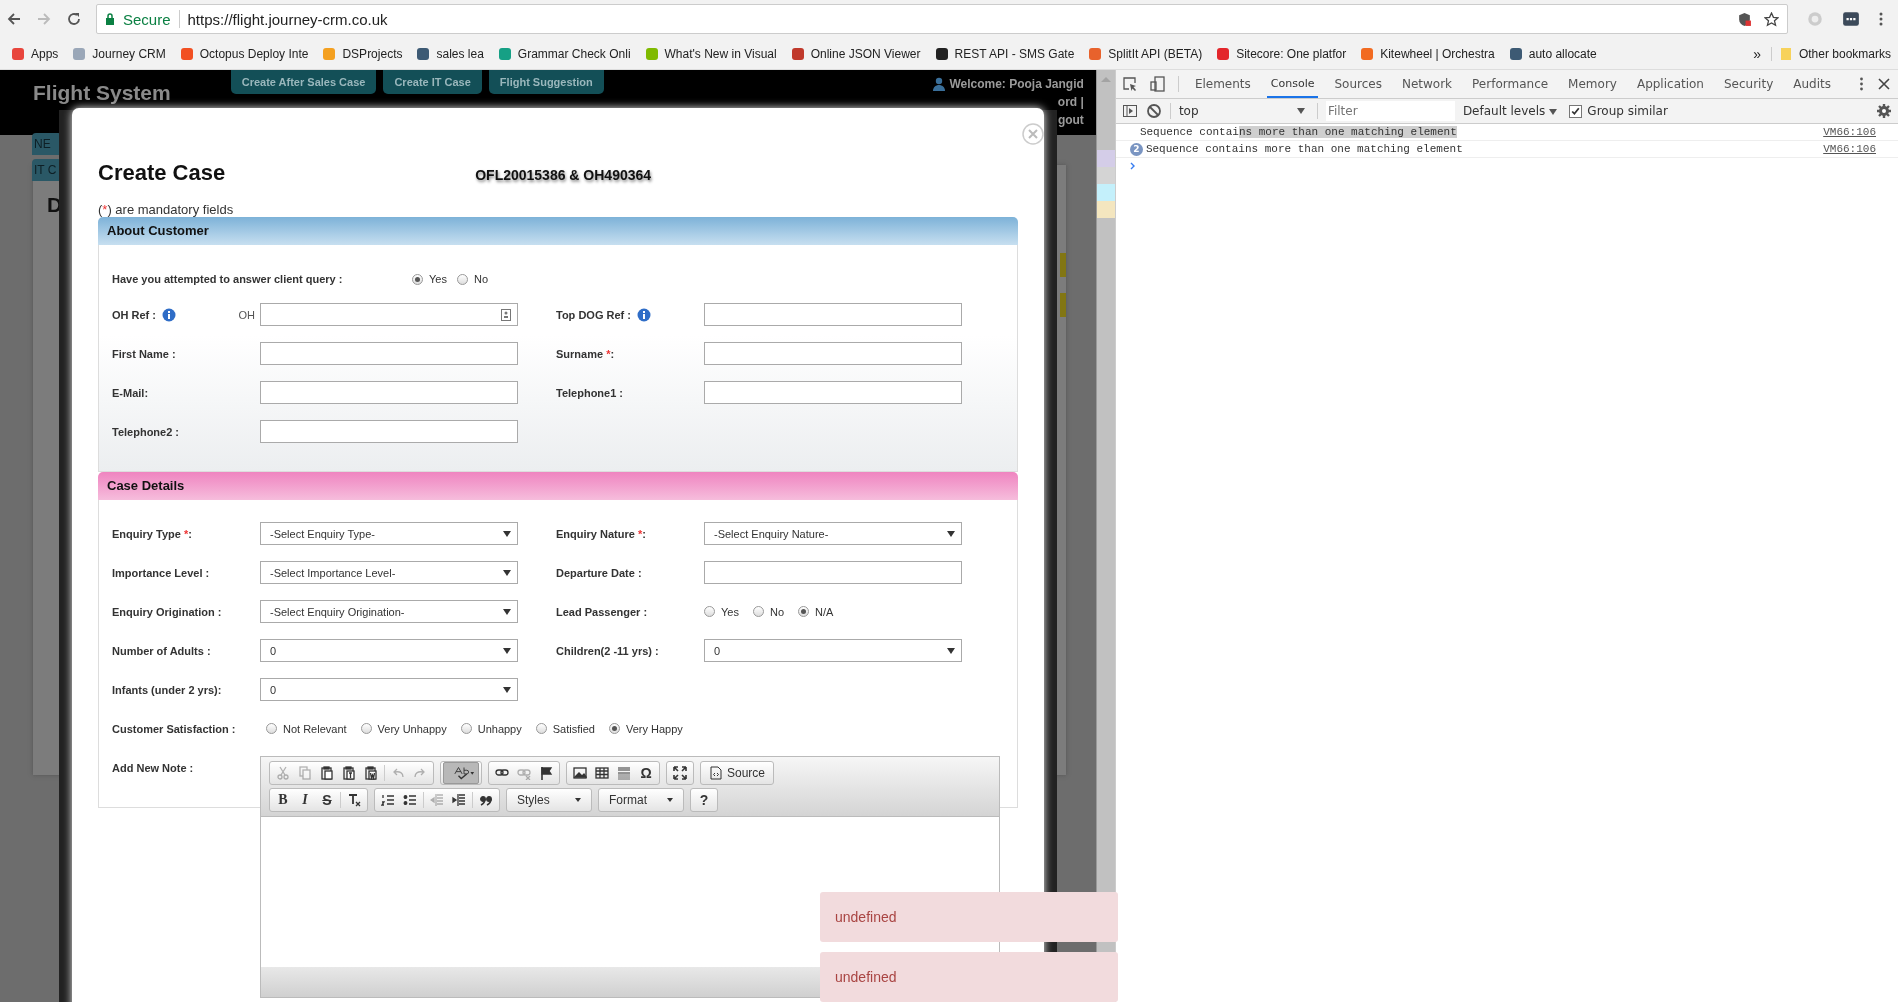  I want to click on radio-option: Not Relevant, so click(306, 728).